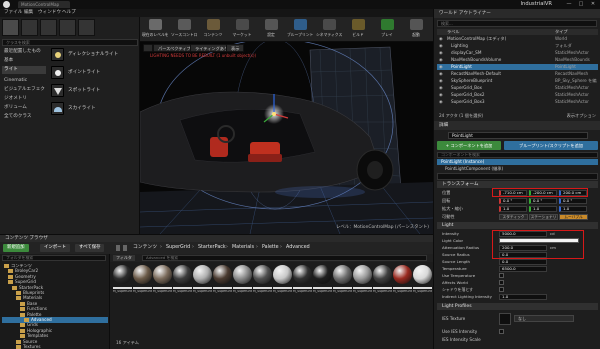  What do you see at coordinates (86, 27) in the screenshot?
I see `geometry-mode-icon` at bounding box center [86, 27].